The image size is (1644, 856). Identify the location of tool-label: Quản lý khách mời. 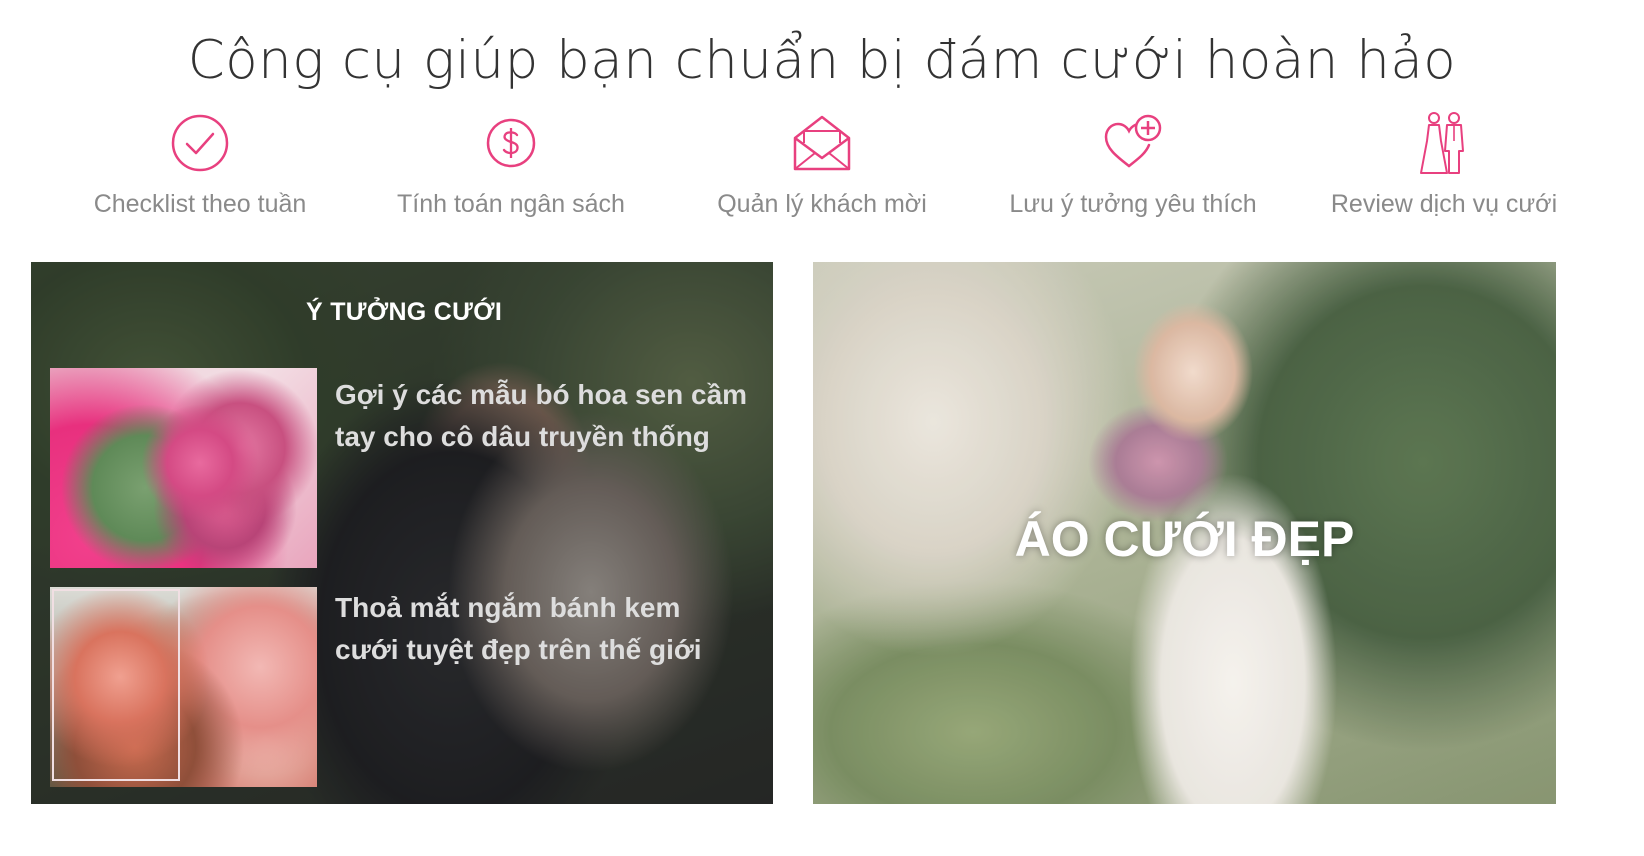
(822, 204).